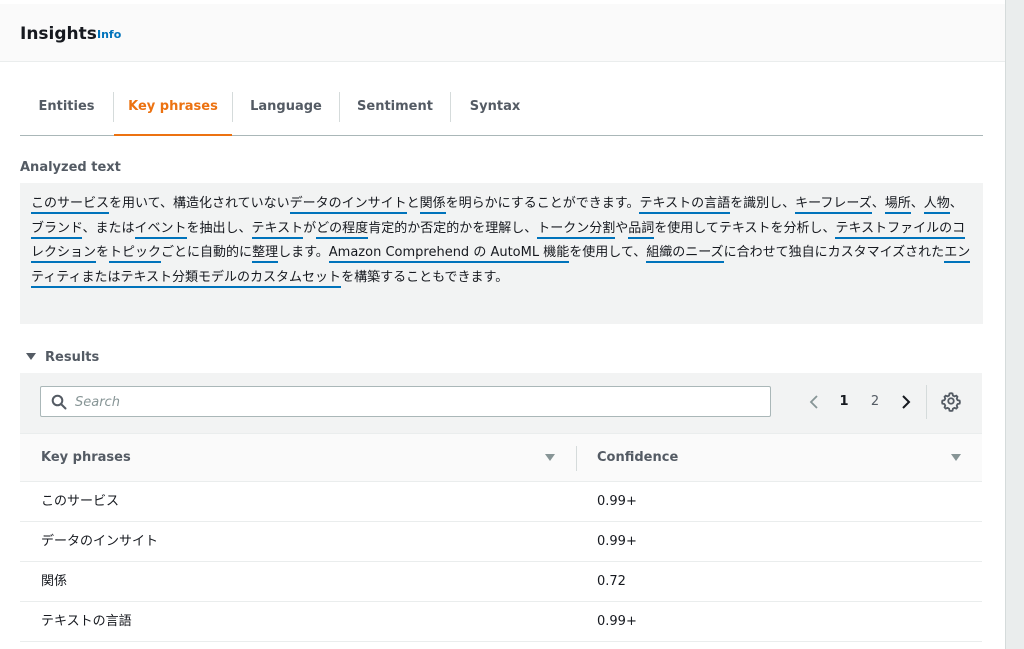 The image size is (1024, 649). What do you see at coordinates (611, 581) in the screenshot?
I see `confidence-cell: 0.72` at bounding box center [611, 581].